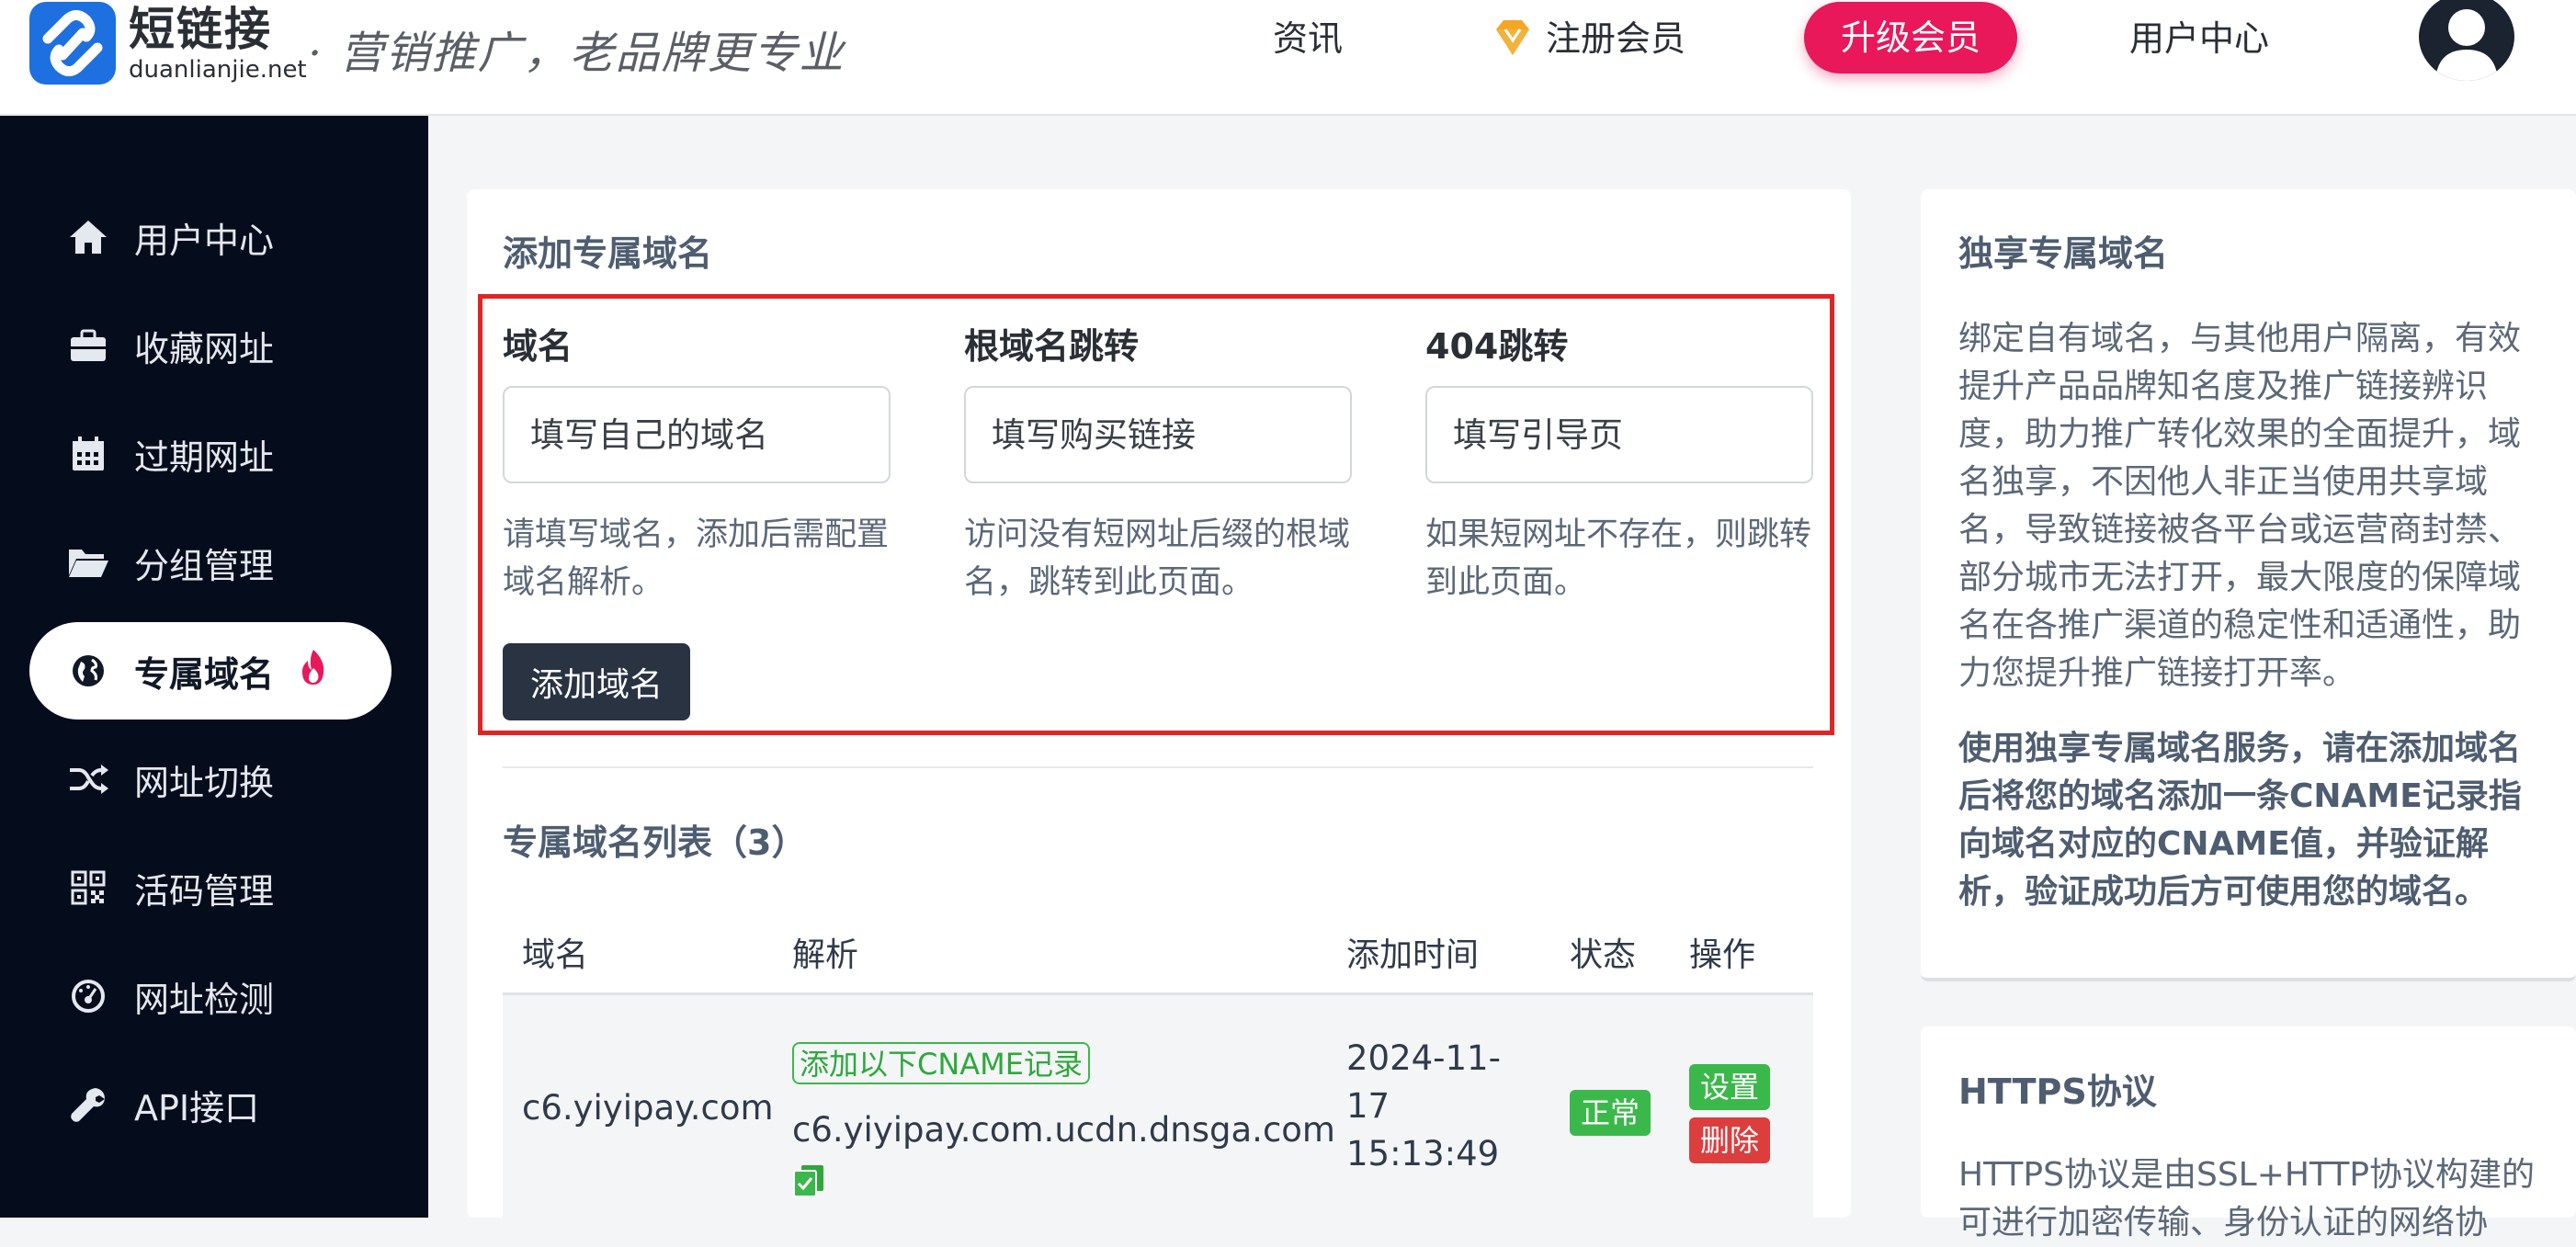 The height and width of the screenshot is (1247, 2576). What do you see at coordinates (2199, 38) in the screenshot?
I see `nav-user-center-link: 用户中心` at bounding box center [2199, 38].